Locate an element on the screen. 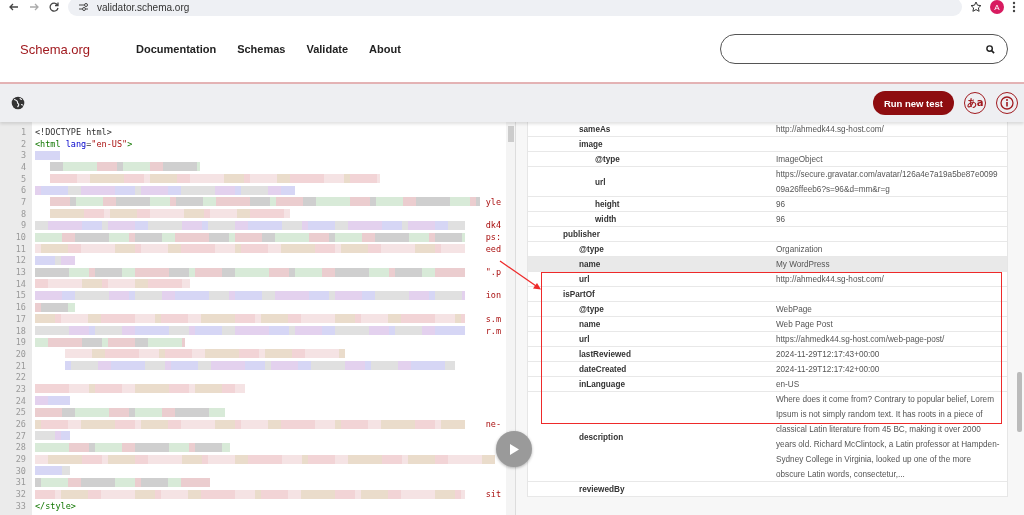 This screenshot has height=515, width=1024. line-number: 3 is located at coordinates (23, 155).